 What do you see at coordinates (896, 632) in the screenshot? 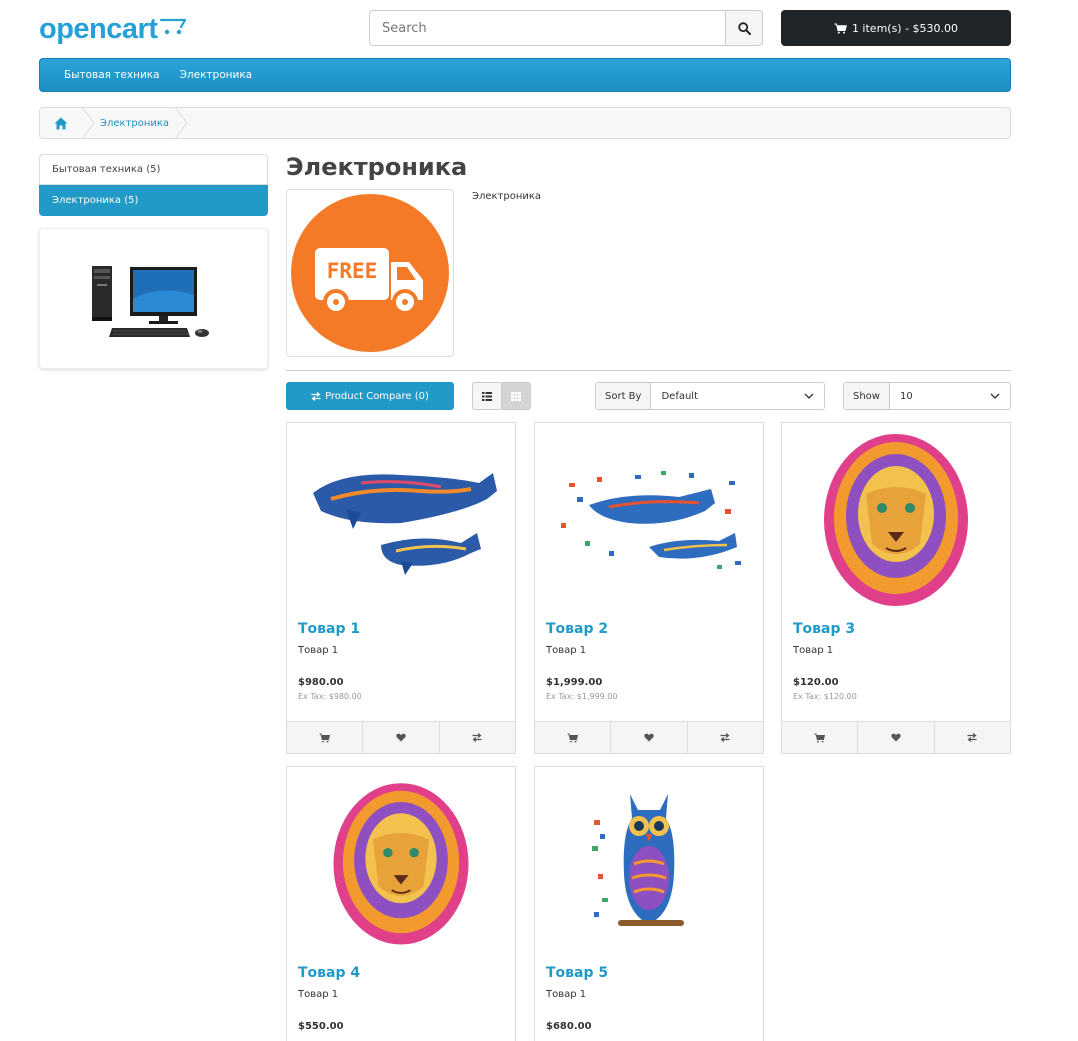
I see `product-title-link: Товар 3` at bounding box center [896, 632].